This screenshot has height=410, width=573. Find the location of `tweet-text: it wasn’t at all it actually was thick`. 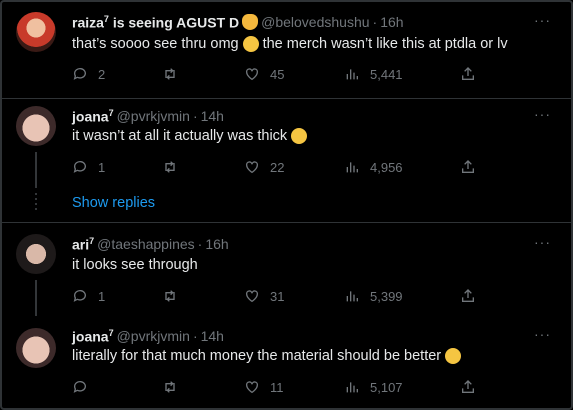

tweet-text: it wasn’t at all it actually was thick is located at coordinates (190, 136).